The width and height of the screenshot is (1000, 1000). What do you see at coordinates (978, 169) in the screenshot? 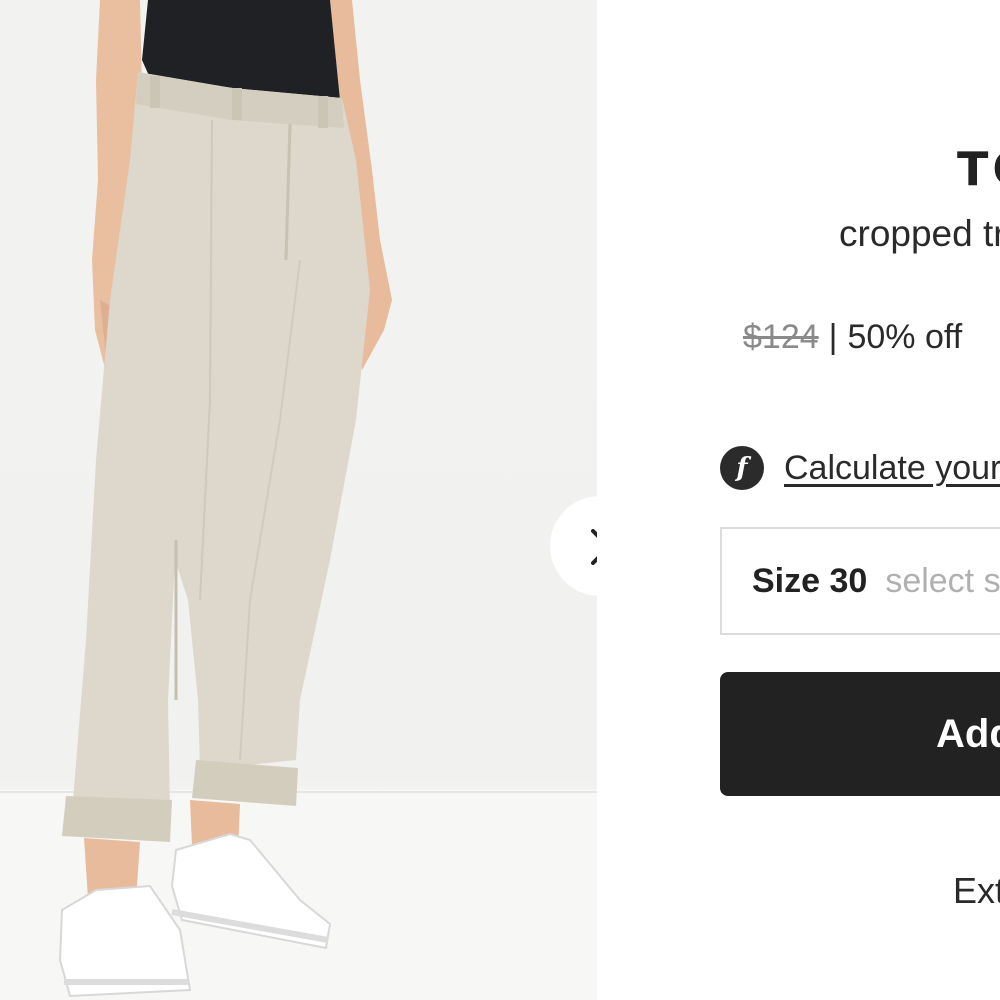
I see `brand-name: TOMMY` at bounding box center [978, 169].